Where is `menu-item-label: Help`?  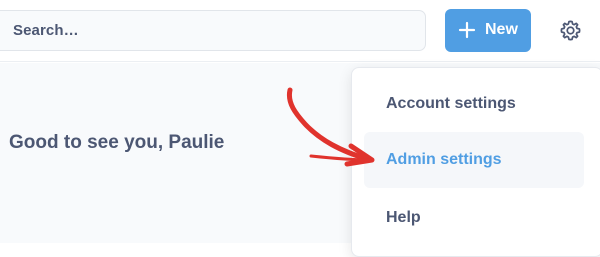
menu-item-label: Help is located at coordinates (403, 217).